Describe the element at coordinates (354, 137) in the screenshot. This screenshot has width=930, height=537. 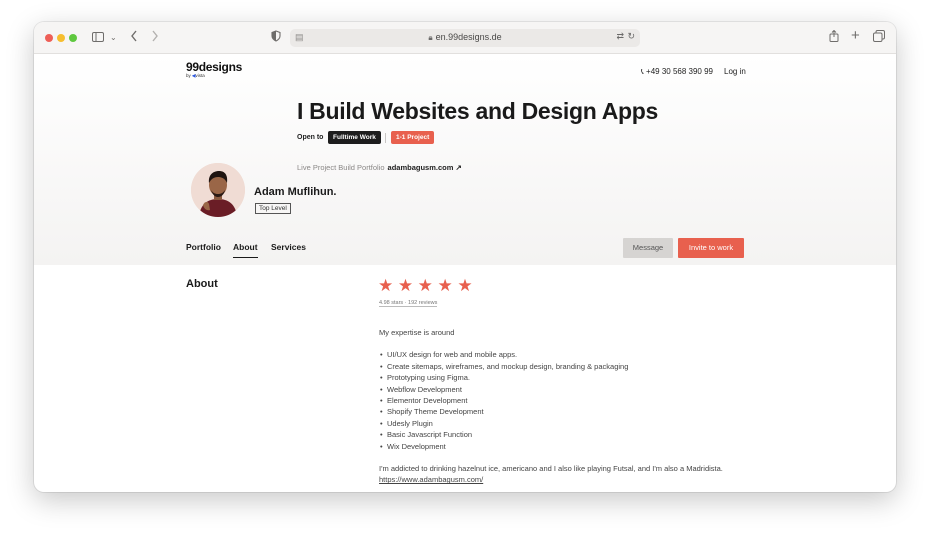
I see `badge-fulltime-work: Fulltime Work` at that location.